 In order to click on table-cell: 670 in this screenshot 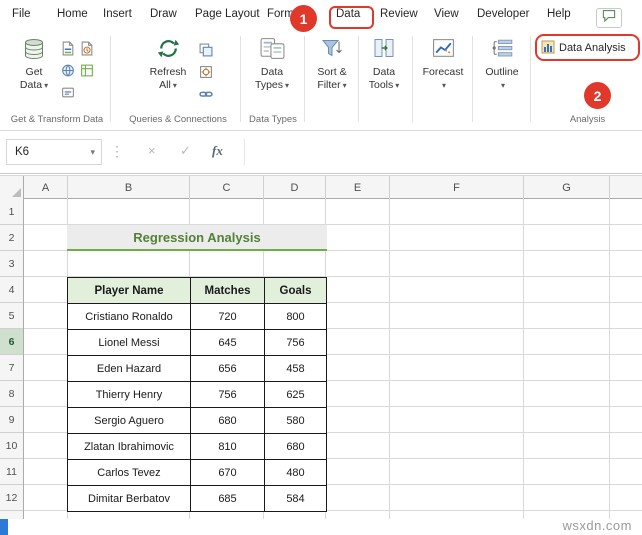, I will do `click(228, 473)`.